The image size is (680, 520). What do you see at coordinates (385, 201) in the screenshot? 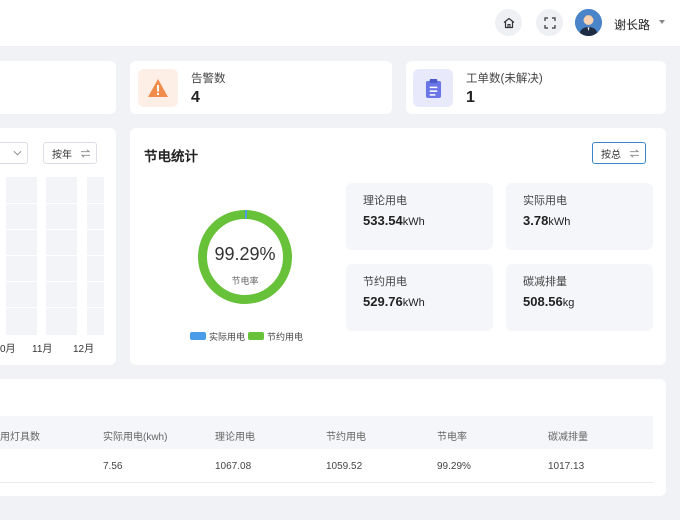
I see `tile-label: 理论用电` at bounding box center [385, 201].